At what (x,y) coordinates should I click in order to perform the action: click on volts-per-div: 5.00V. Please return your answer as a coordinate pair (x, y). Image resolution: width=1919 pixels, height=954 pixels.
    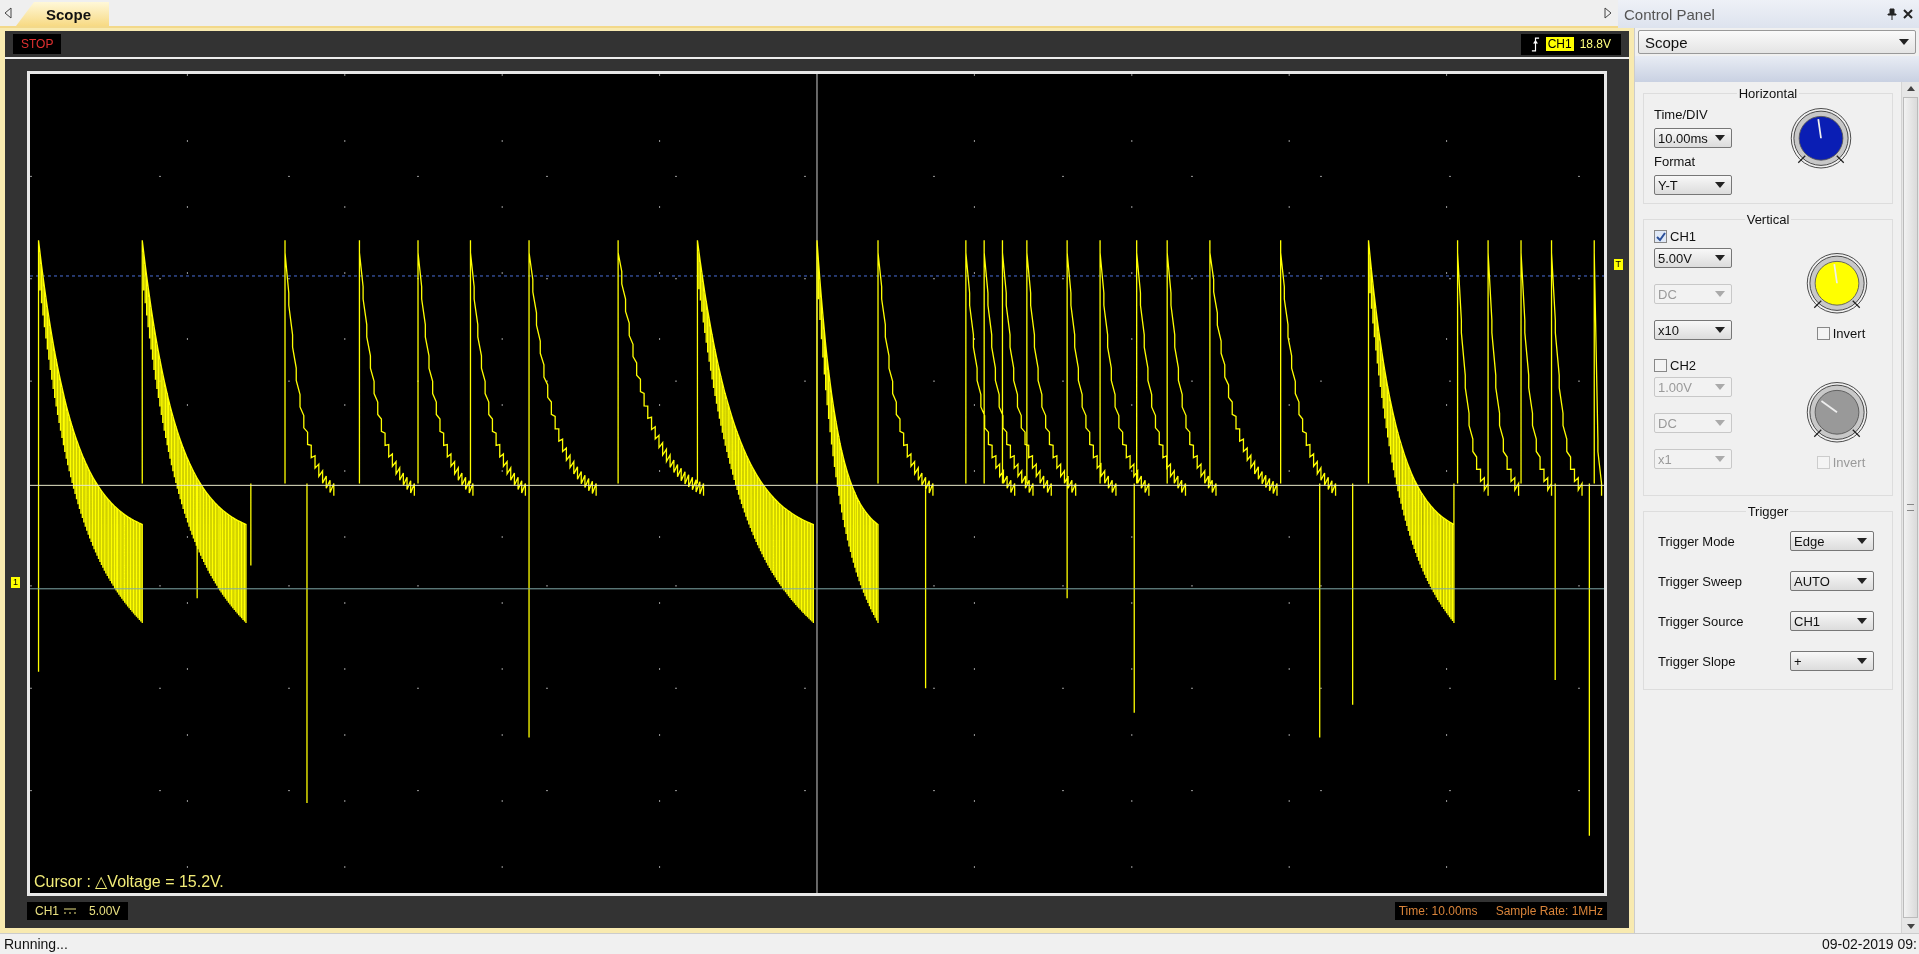
    Looking at the image, I should click on (105, 911).